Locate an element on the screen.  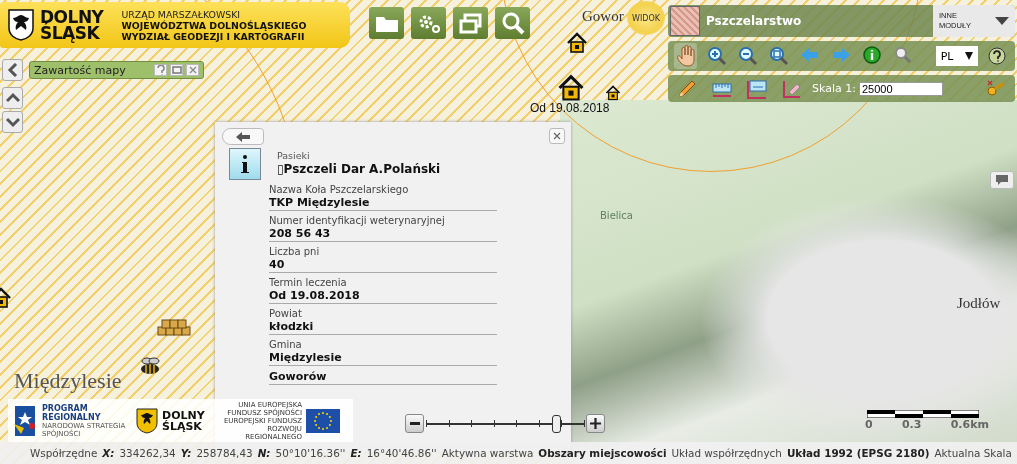
hand-icon is located at coordinates (685, 56).